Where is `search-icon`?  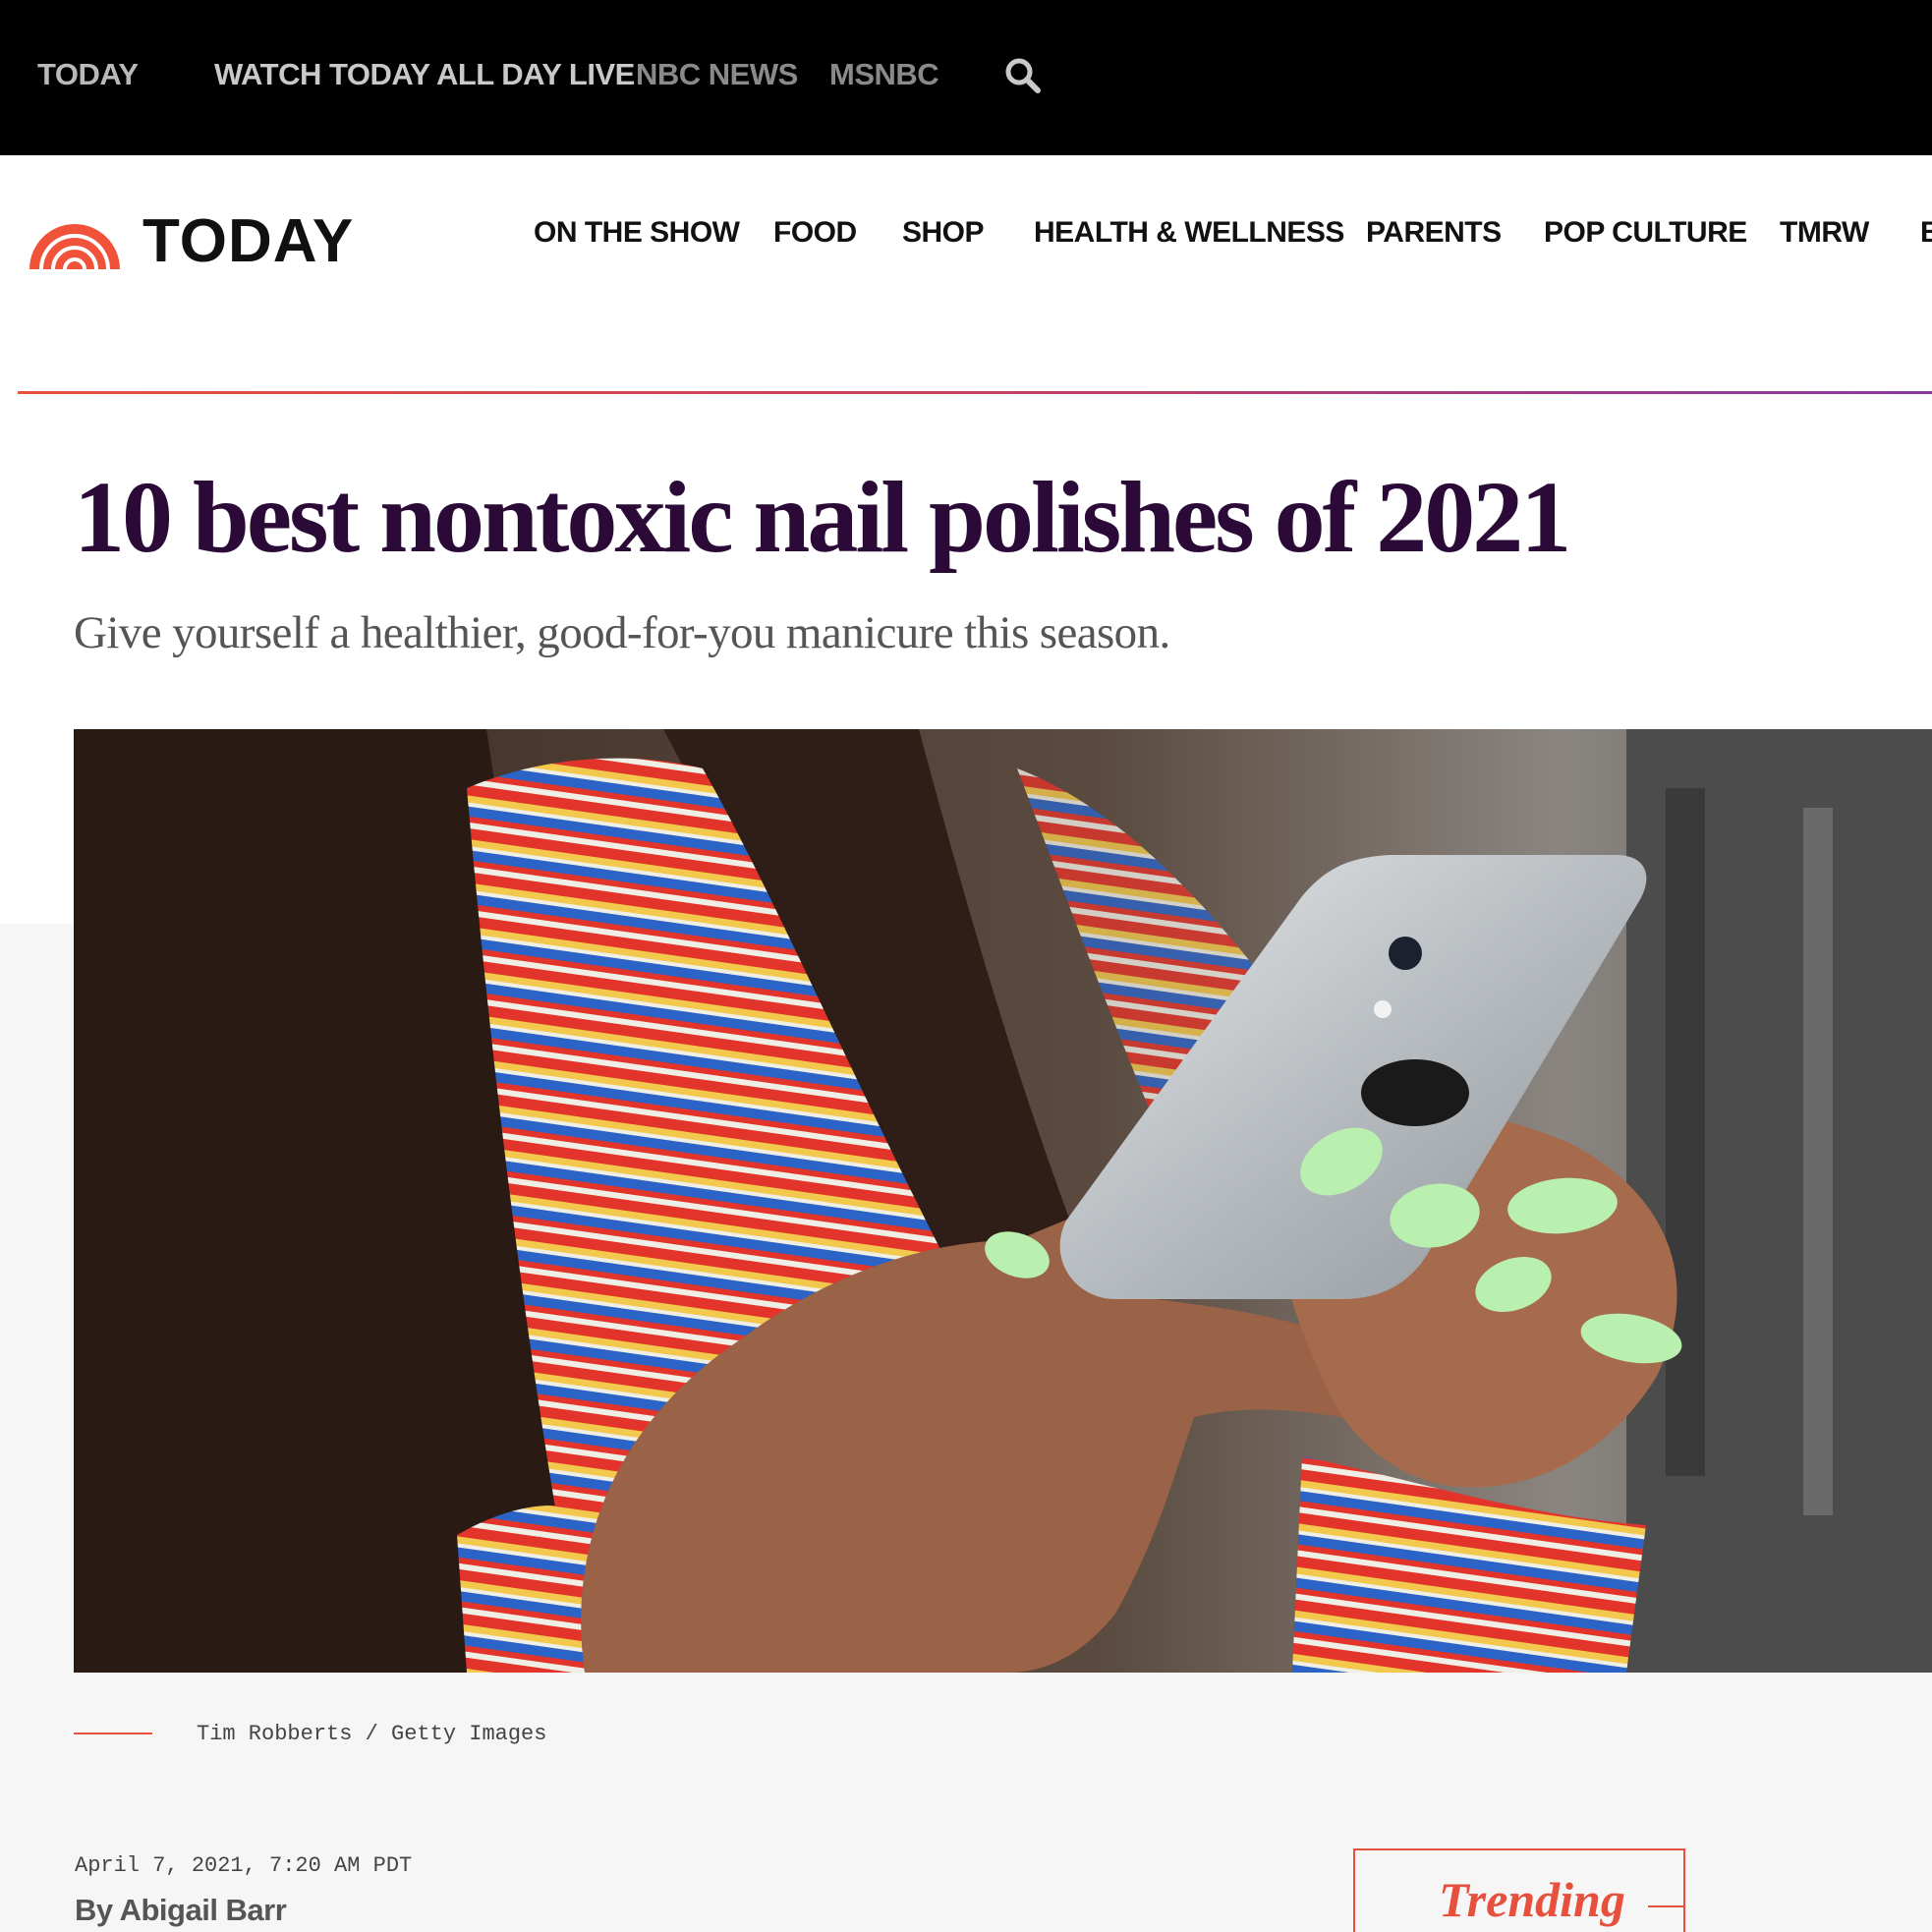 search-icon is located at coordinates (1024, 76).